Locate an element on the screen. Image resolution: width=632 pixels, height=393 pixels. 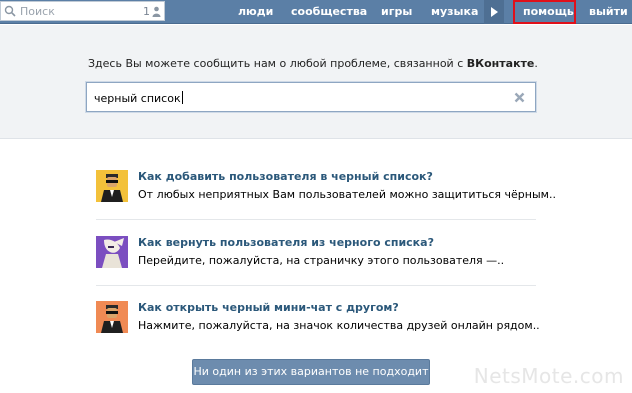
problem-search-value: черный список is located at coordinates (138, 98).